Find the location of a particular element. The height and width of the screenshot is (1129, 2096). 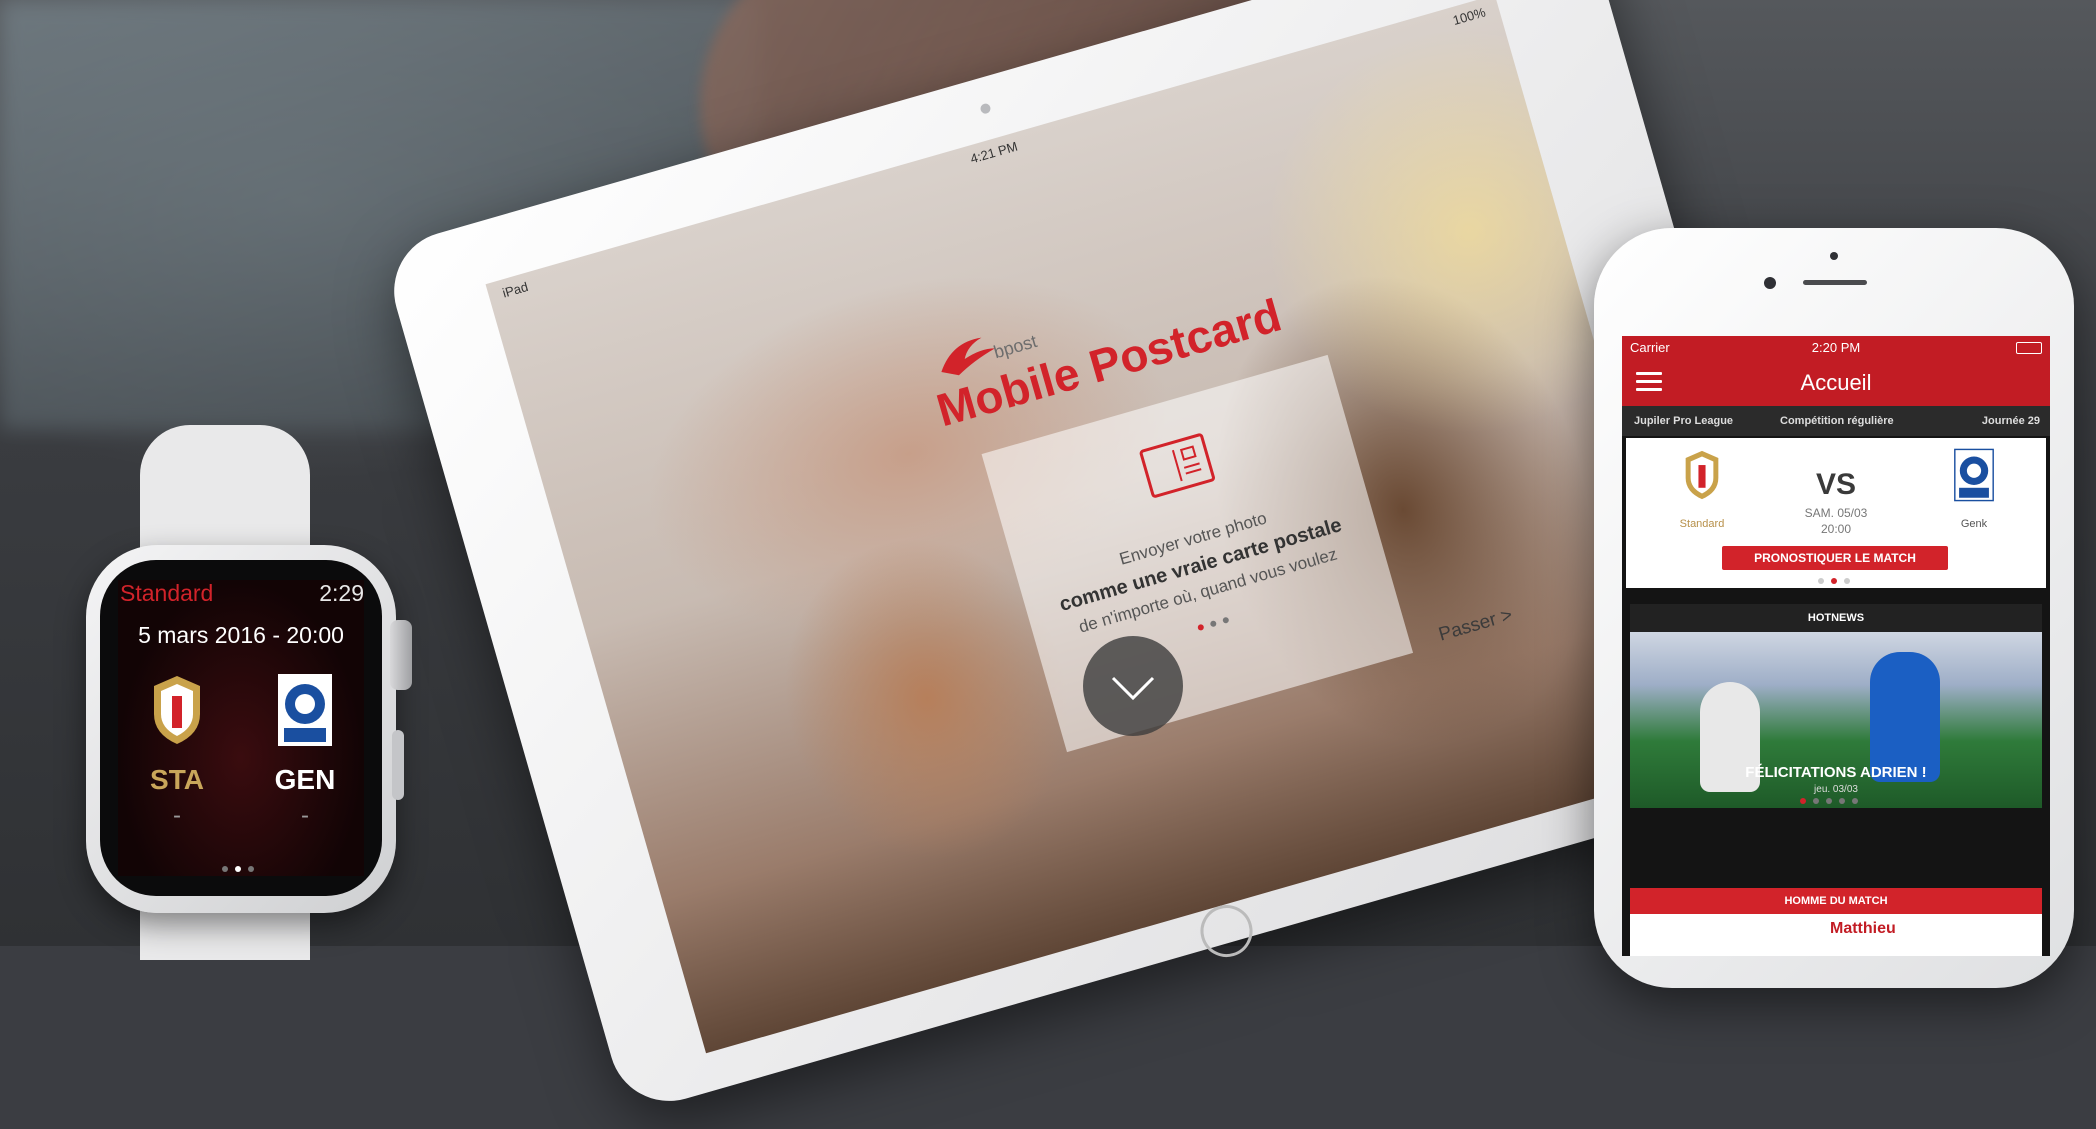

watch-page-indicator is located at coordinates (238, 869).